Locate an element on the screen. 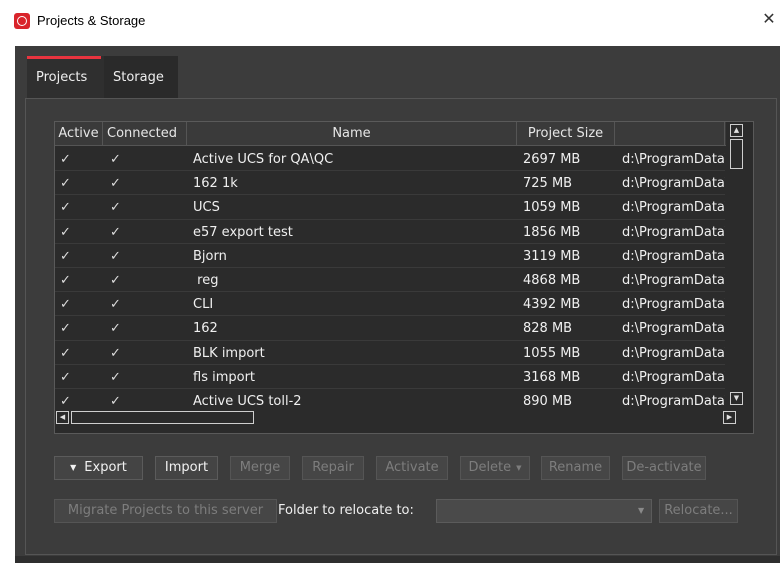 The image size is (780, 563). project-name: BLK import is located at coordinates (229, 353).